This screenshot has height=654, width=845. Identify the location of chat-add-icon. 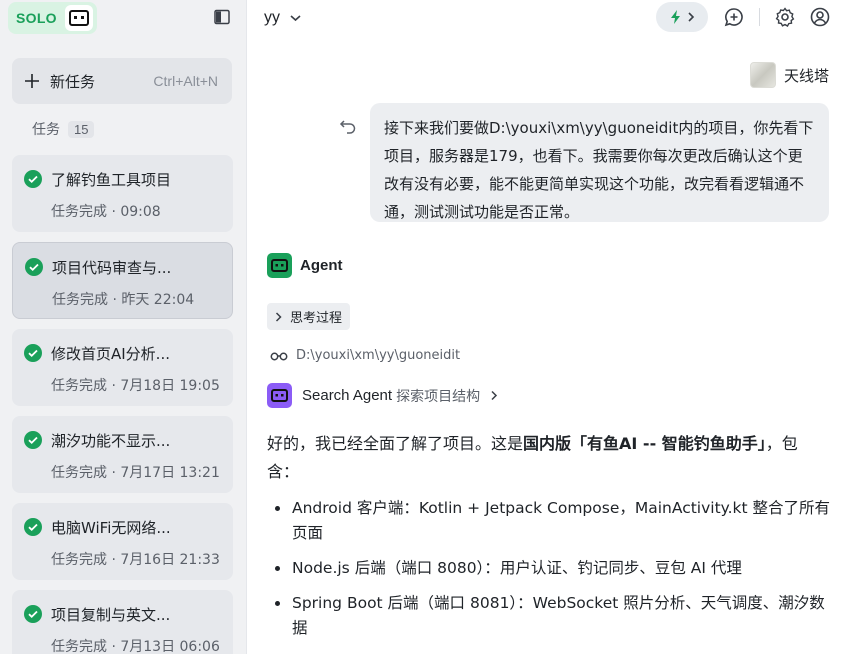
(734, 17).